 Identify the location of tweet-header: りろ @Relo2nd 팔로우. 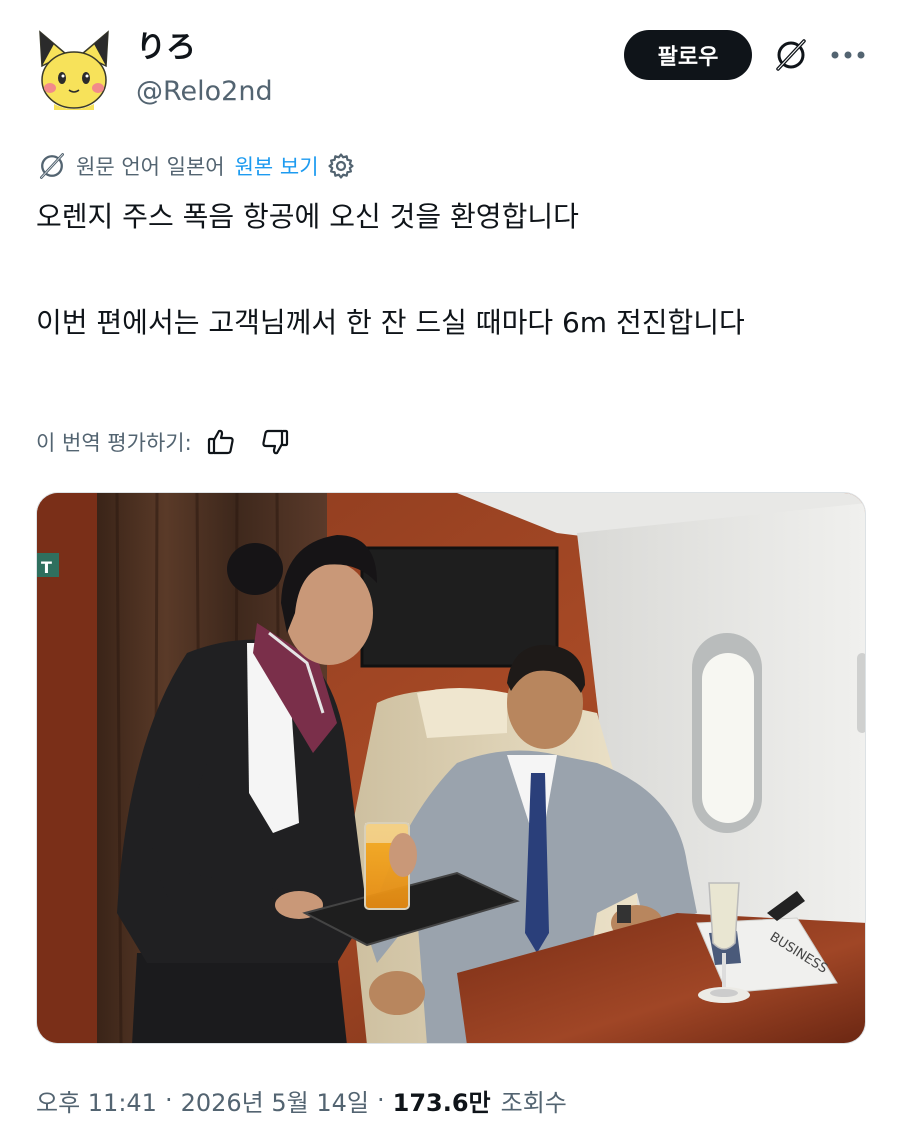
(450, 65).